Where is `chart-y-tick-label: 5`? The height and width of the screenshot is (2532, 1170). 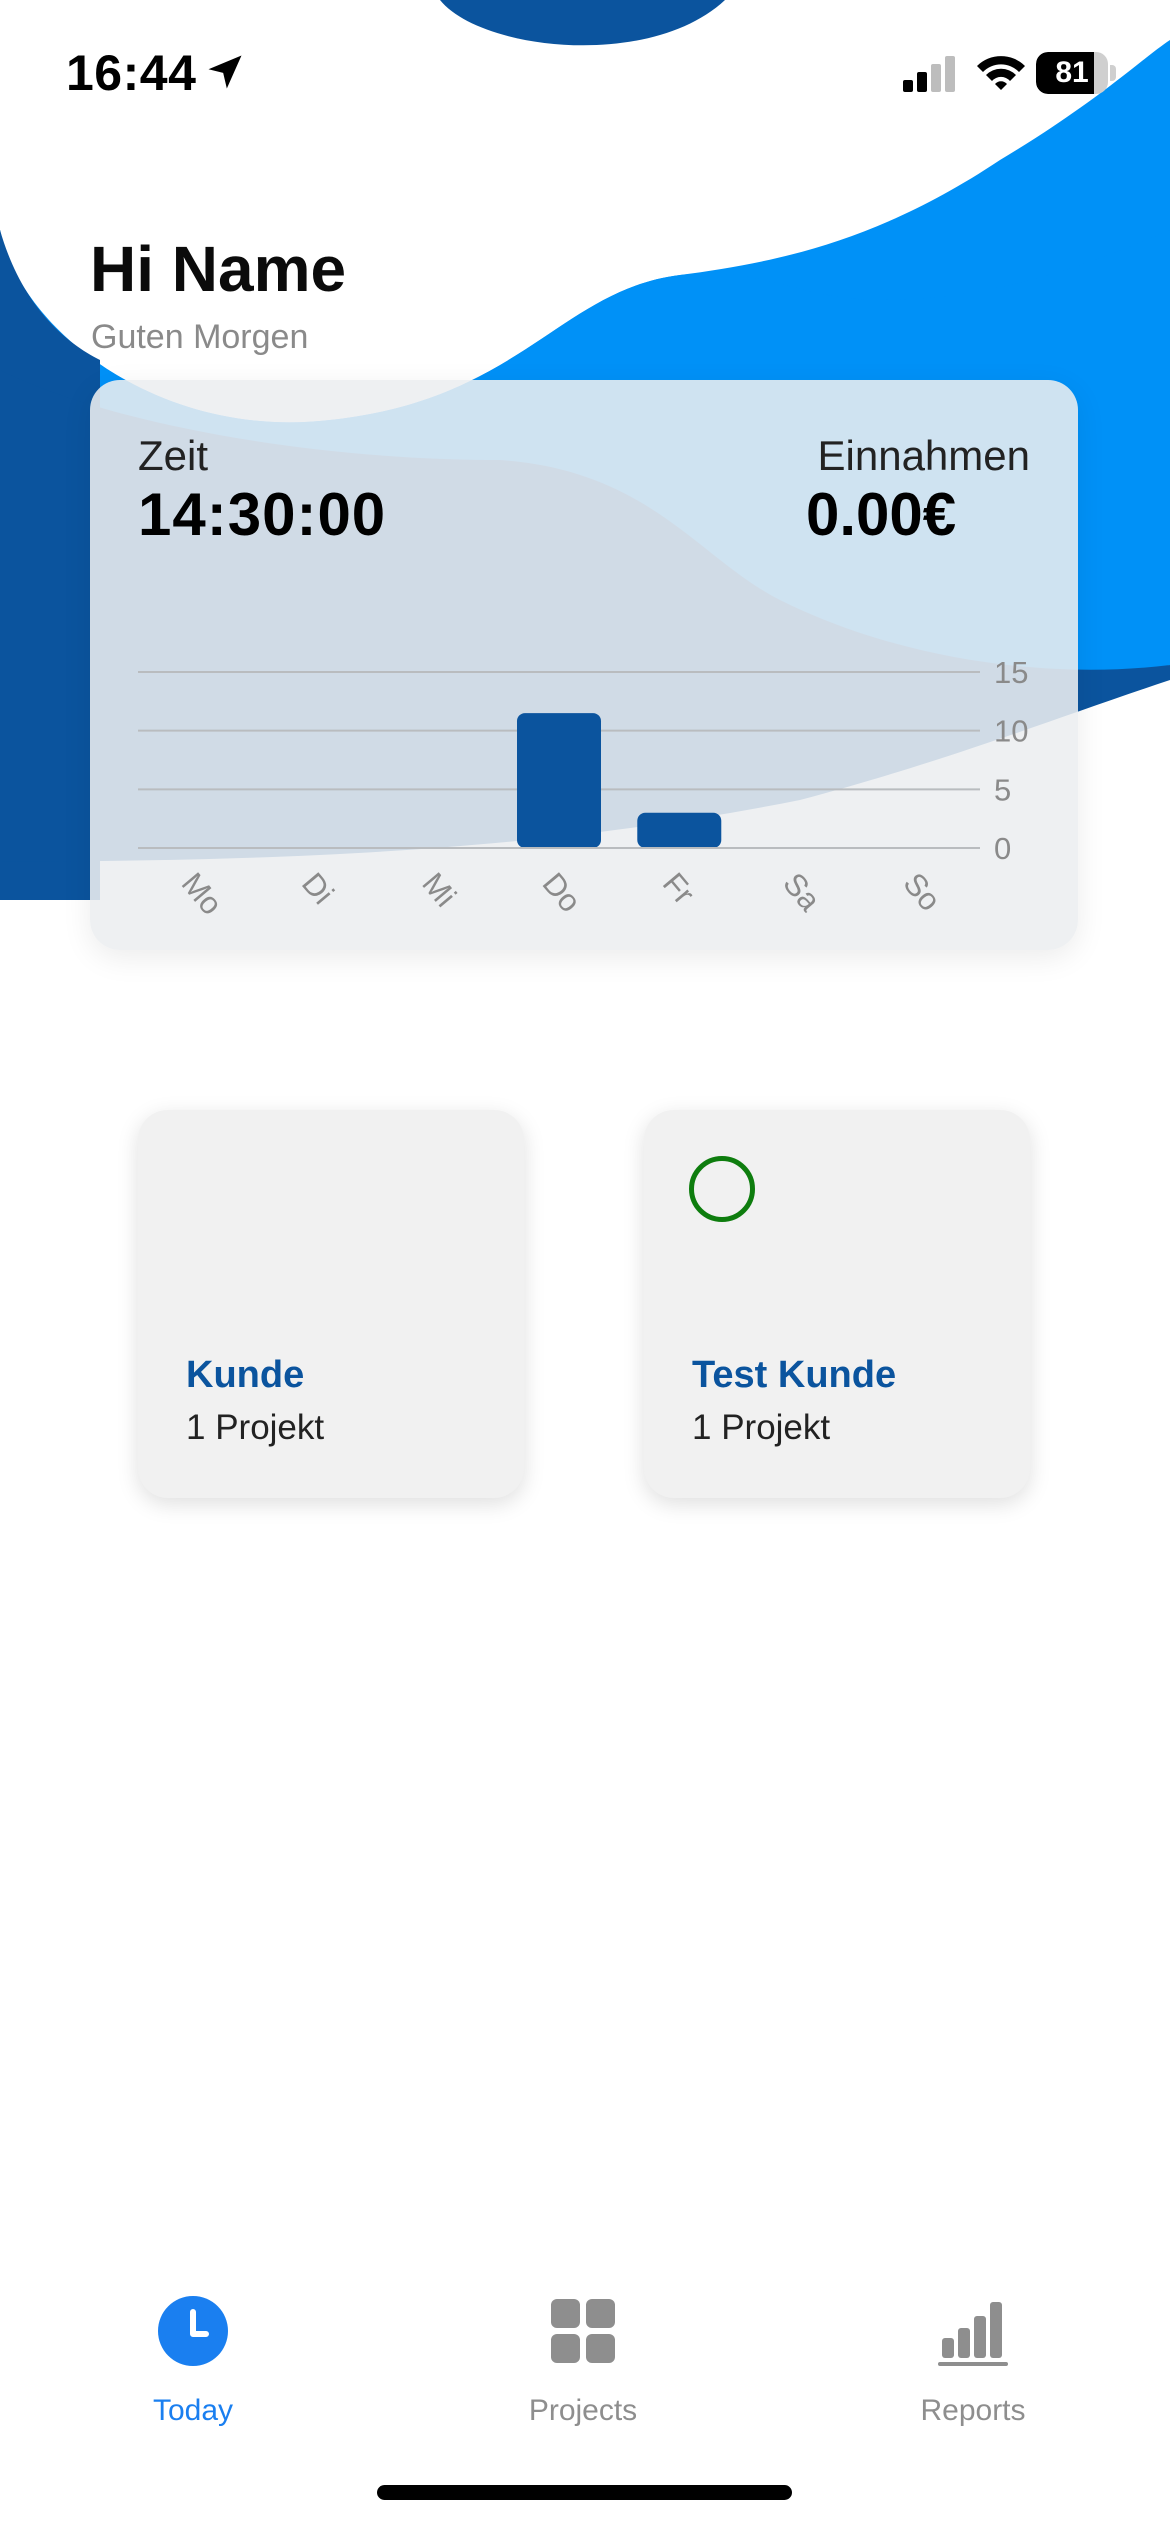 chart-y-tick-label: 5 is located at coordinates (1002, 789).